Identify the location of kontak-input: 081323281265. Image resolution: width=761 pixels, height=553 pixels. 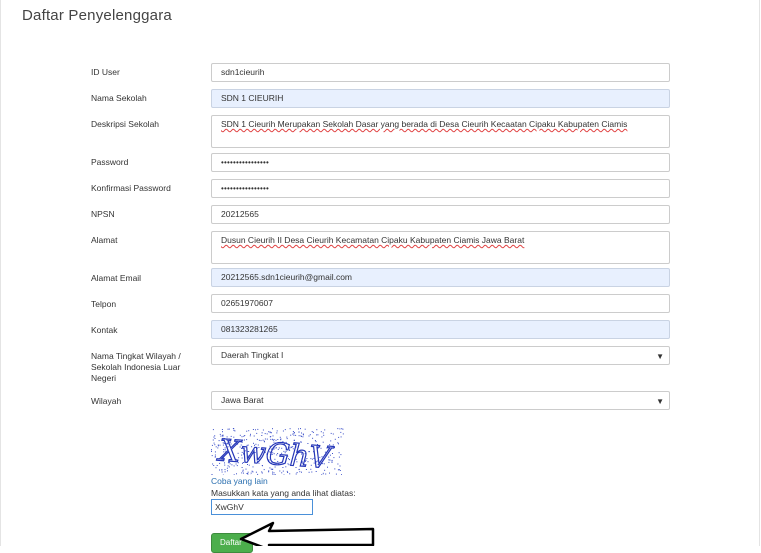
(440, 329).